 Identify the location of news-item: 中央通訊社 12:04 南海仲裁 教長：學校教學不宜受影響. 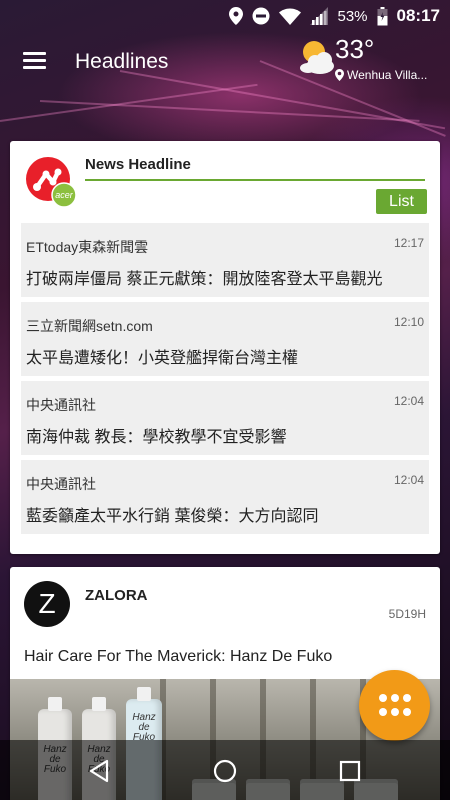
(225, 418).